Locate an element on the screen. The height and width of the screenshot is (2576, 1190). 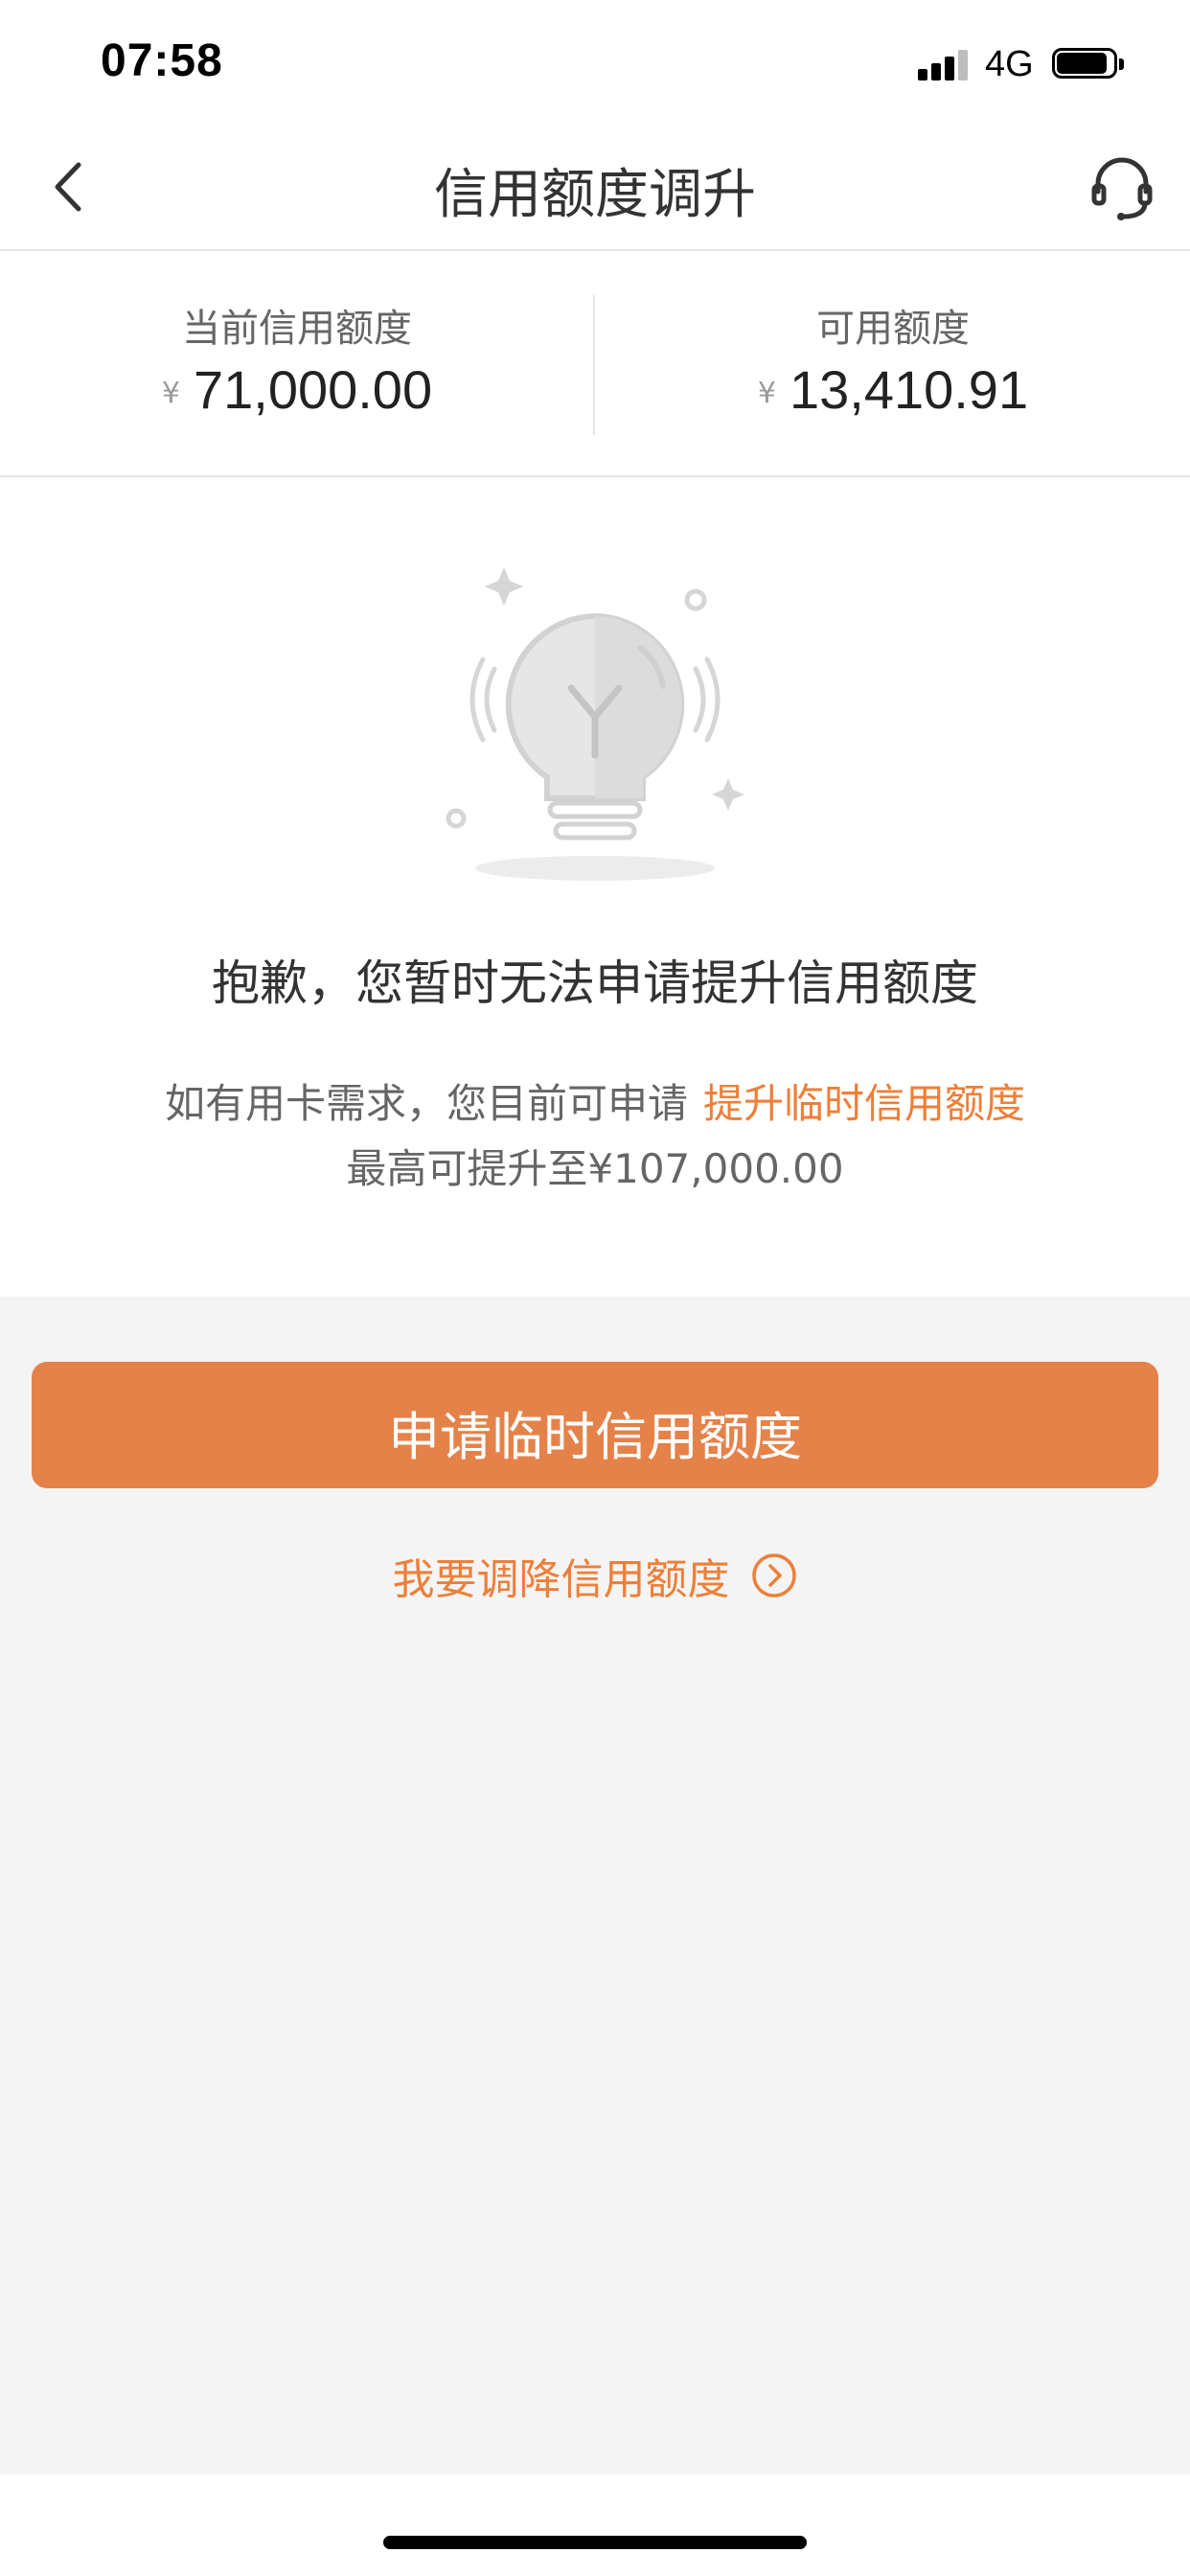
nav-bar: 信用额度调升 is located at coordinates (595, 188).